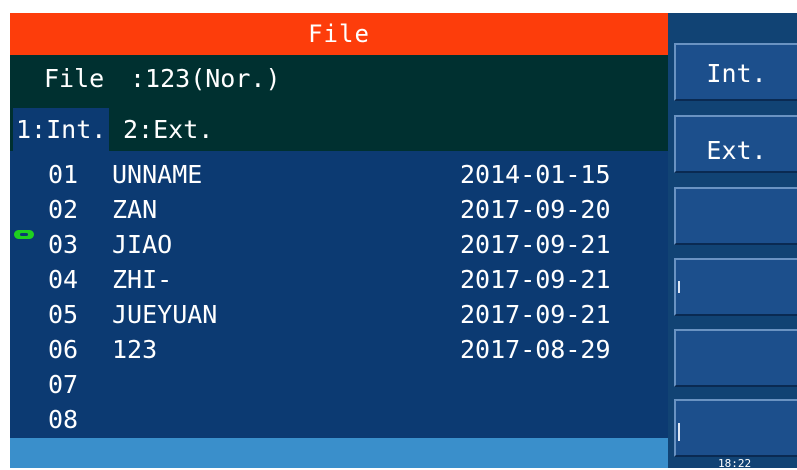 This screenshot has width=797, height=470. Describe the element at coordinates (63, 174) in the screenshot. I see `file-number: 01` at that location.